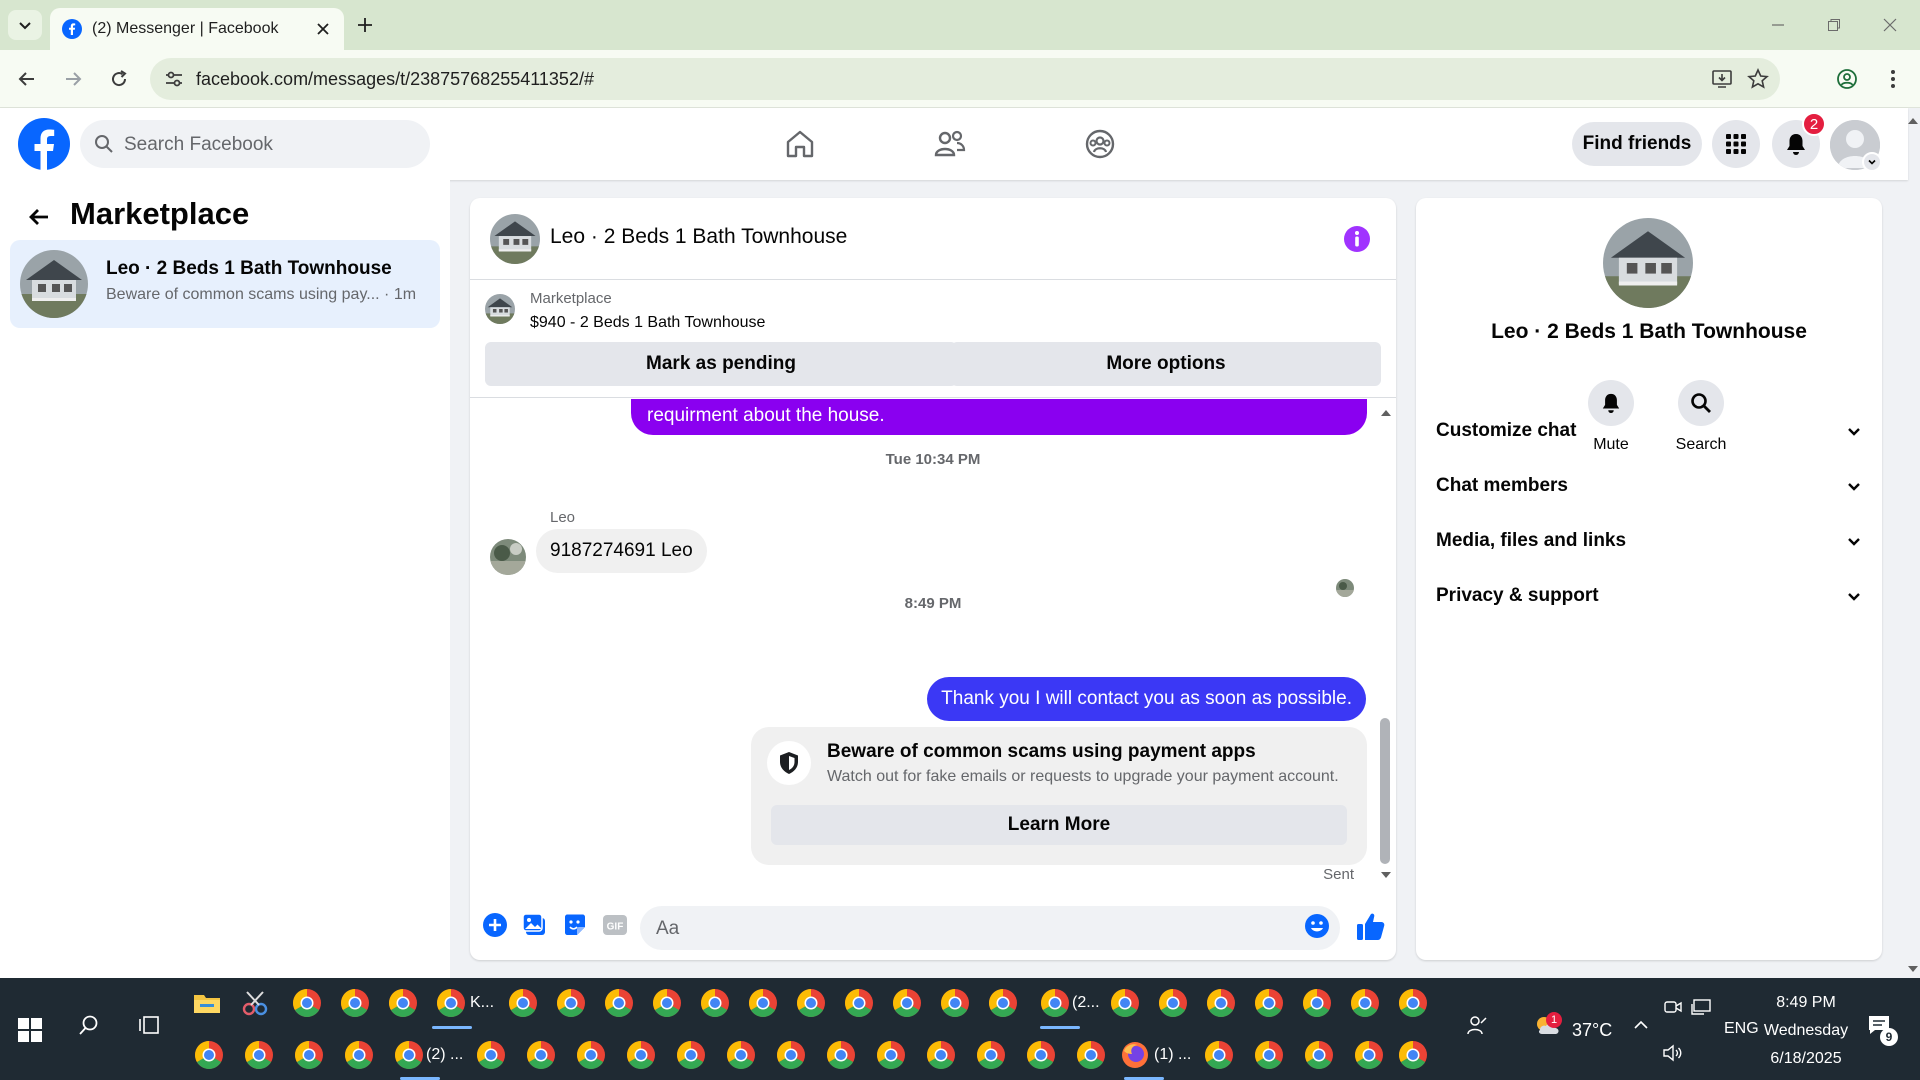  What do you see at coordinates (698, 237) in the screenshot?
I see `chat-title: Leo · 2 Beds 1 Bath Townhouse` at bounding box center [698, 237].